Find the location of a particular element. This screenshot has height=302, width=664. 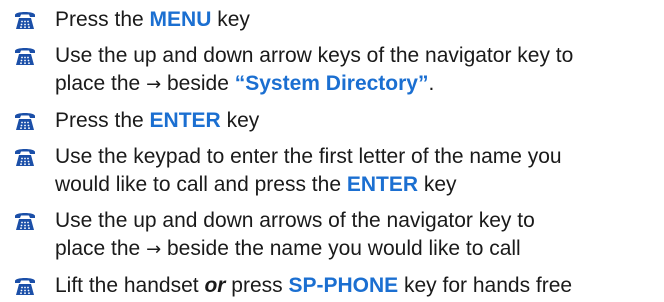

step-text: beside the name you would like to call is located at coordinates (341, 248).